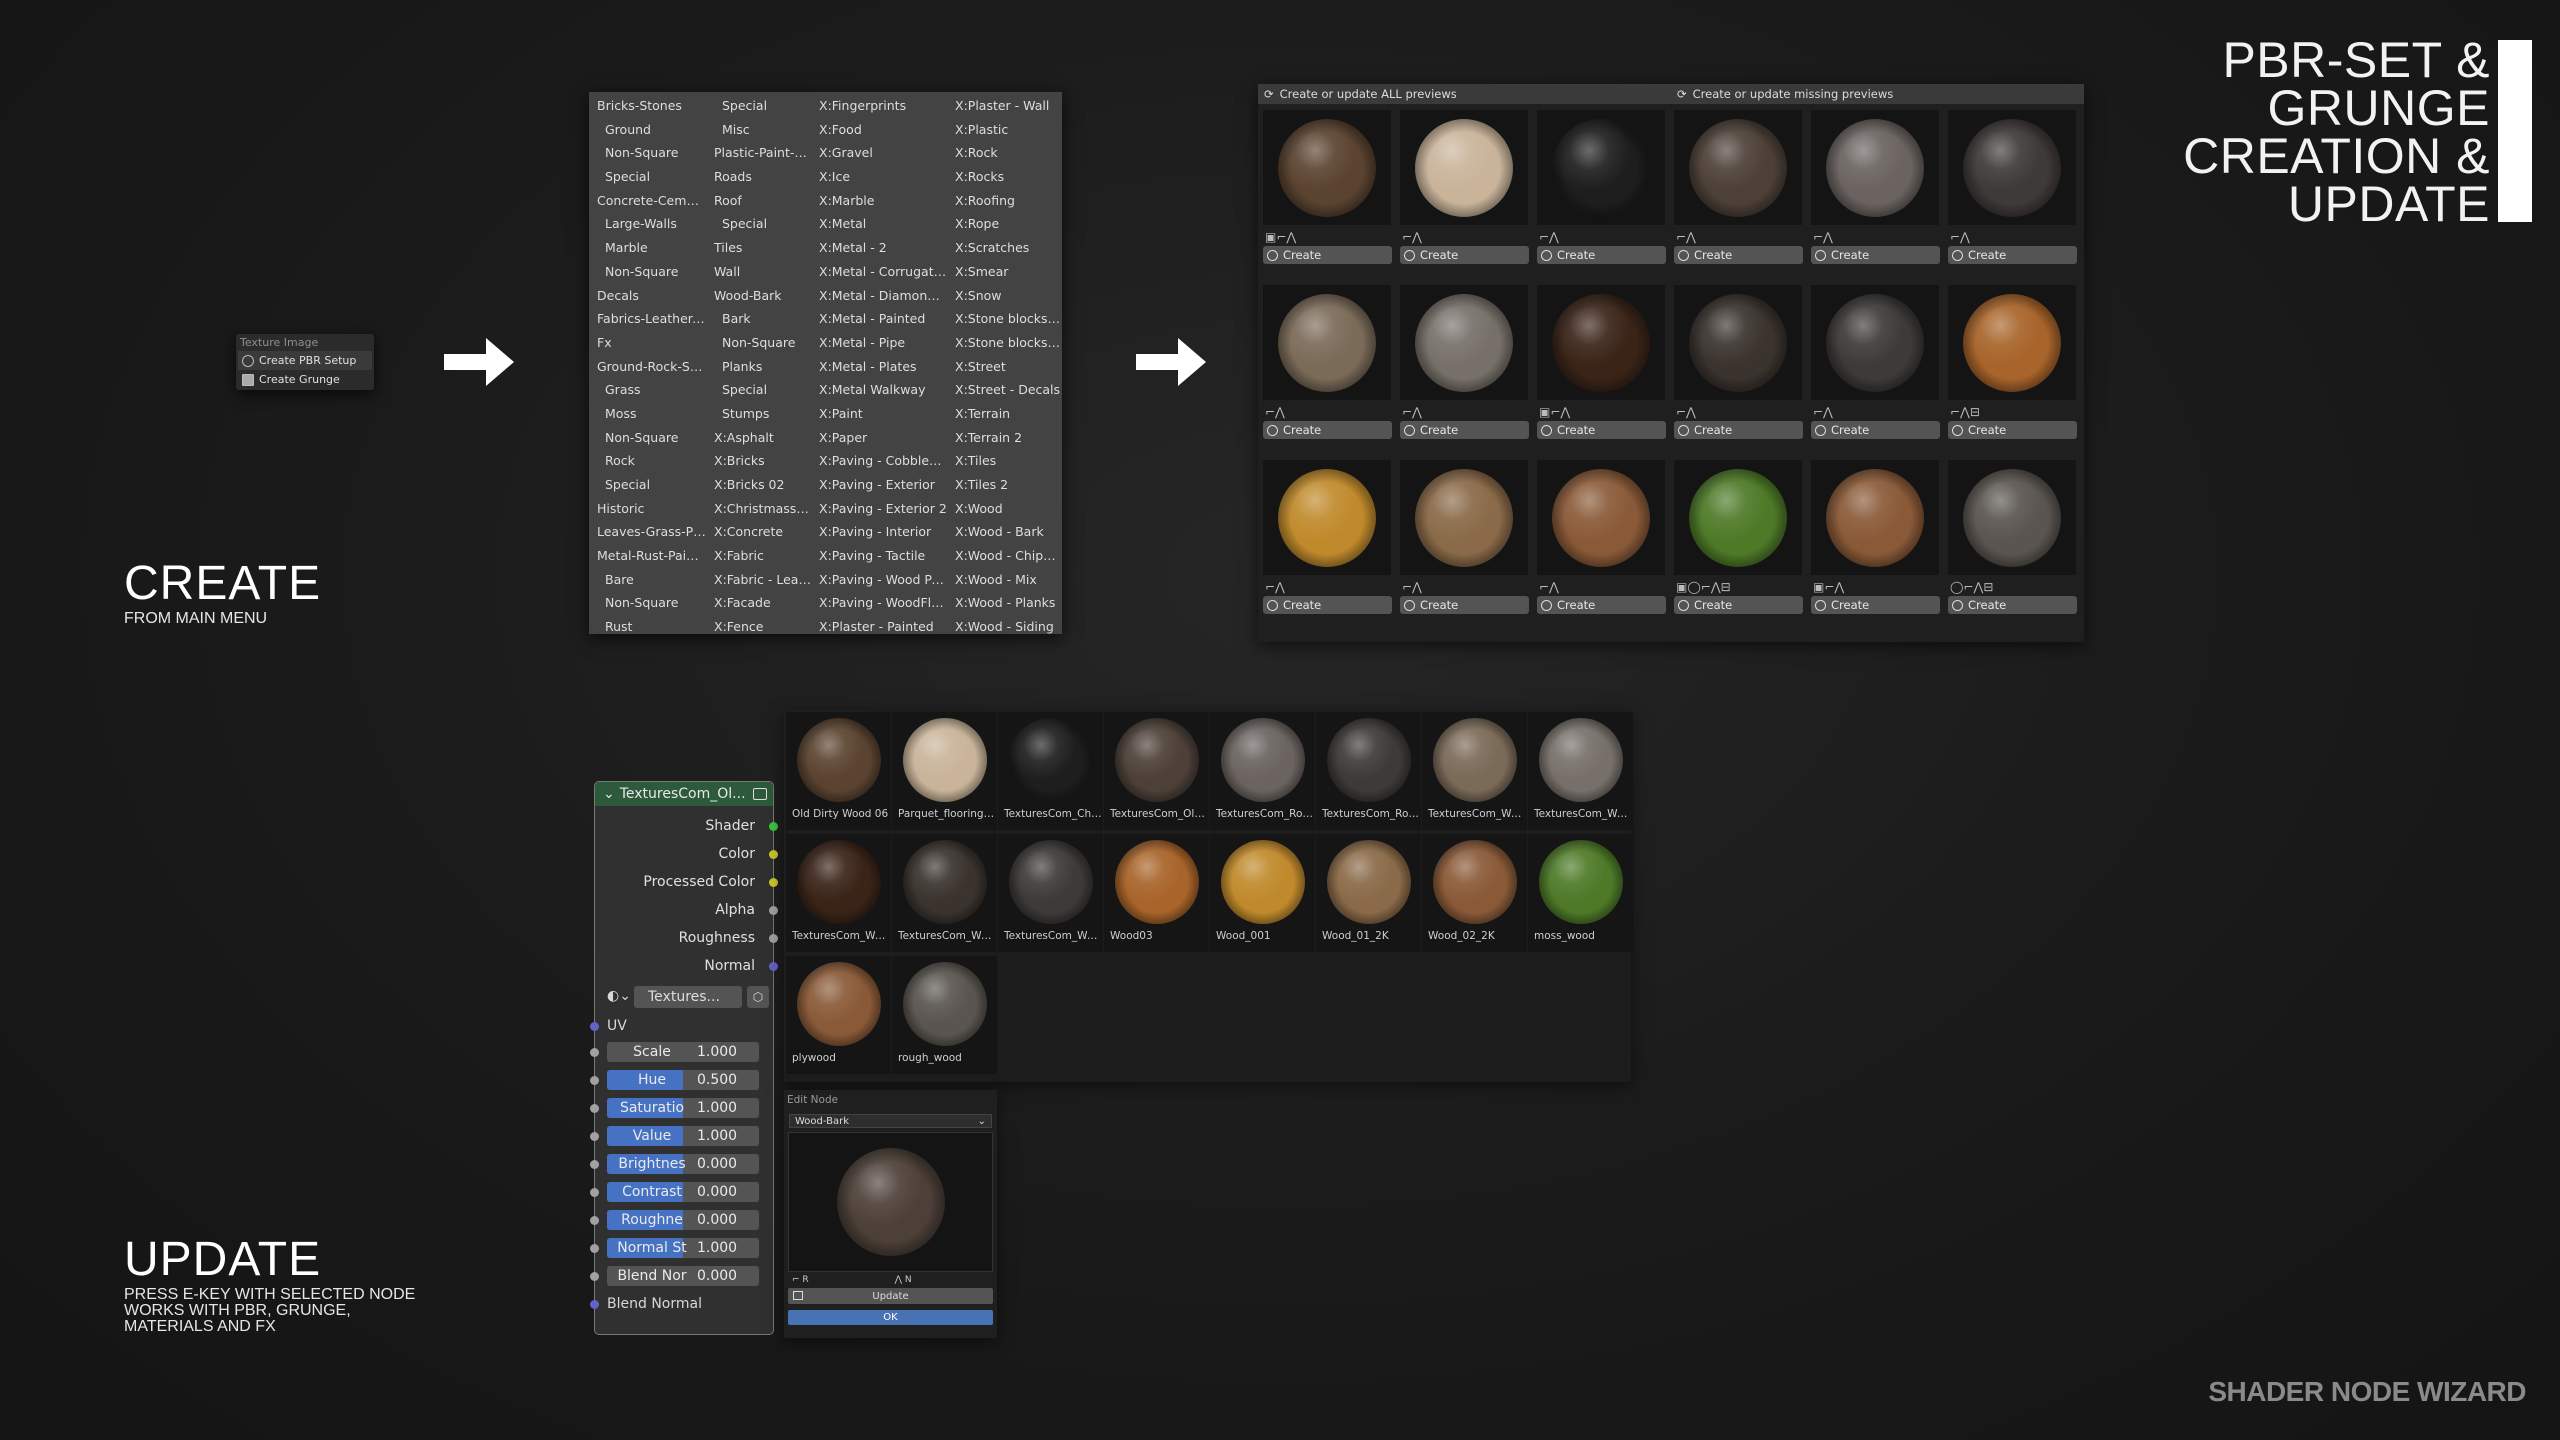 This screenshot has width=2560, height=1440. What do you see at coordinates (647, 130) in the screenshot?
I see `library-category-item: Ground` at bounding box center [647, 130].